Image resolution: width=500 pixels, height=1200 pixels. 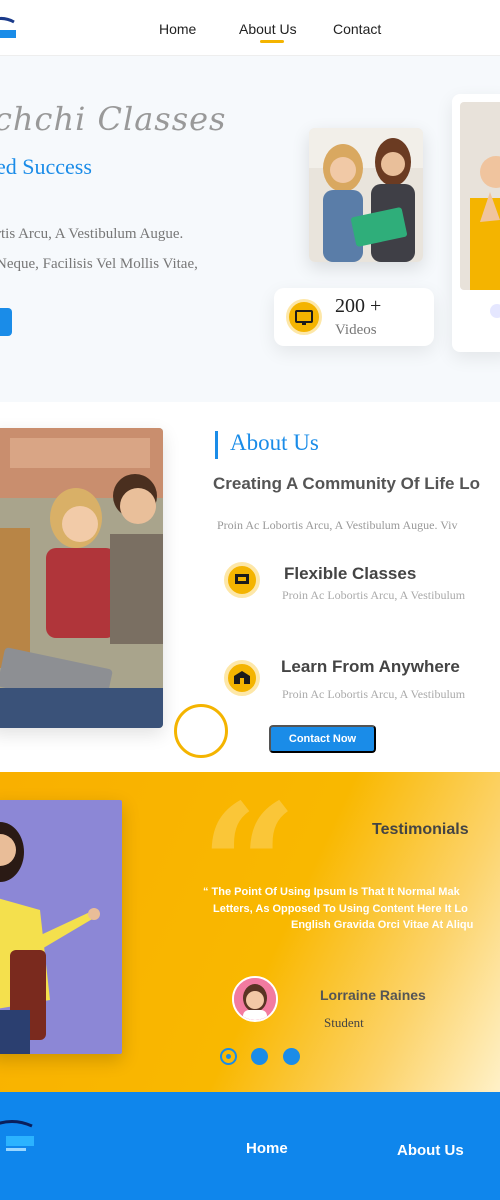 I want to click on hero-cta-button, so click(x=6, y=322).